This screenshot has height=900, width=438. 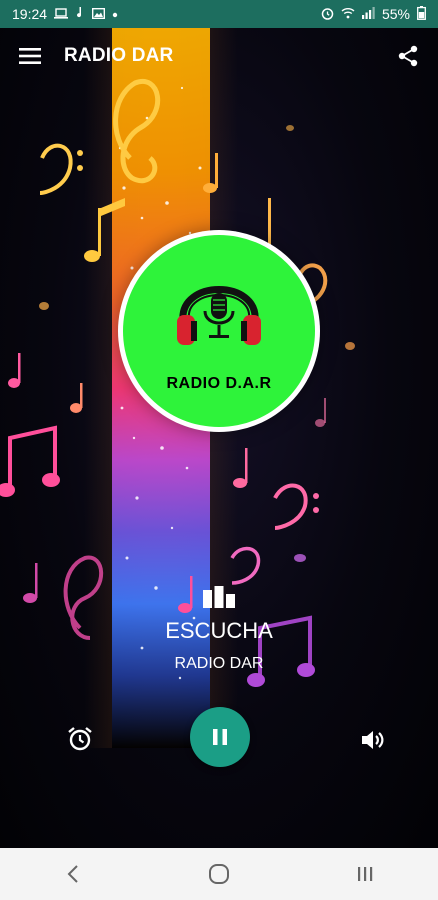 What do you see at coordinates (395, 14) in the screenshot?
I see `battery-percent: 55%` at bounding box center [395, 14].